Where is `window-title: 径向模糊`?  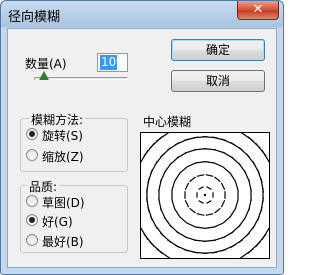
window-title: 径向模糊 is located at coordinates (34, 17).